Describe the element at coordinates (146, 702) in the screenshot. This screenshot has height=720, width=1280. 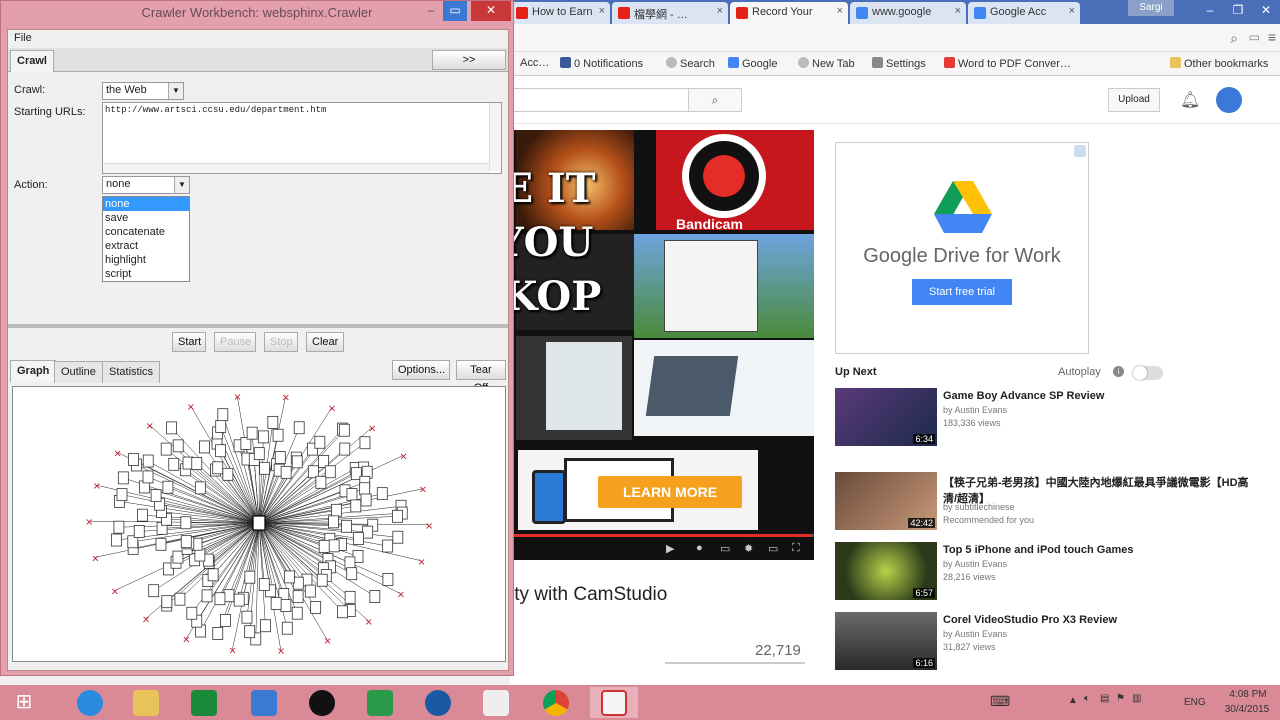
I see `folder-icon` at that location.